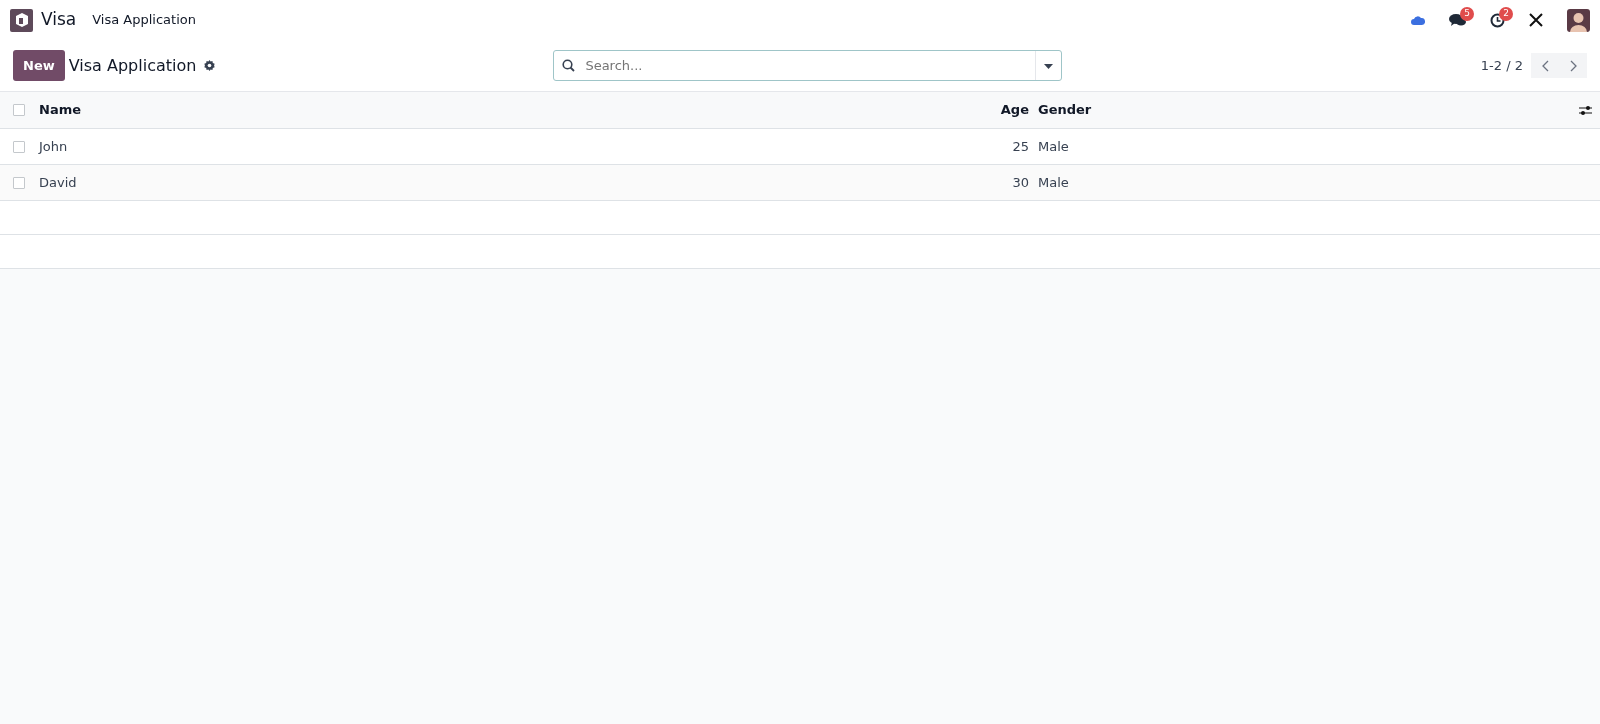 This screenshot has height=724, width=1600. I want to click on clock-icon, so click(1497, 20).